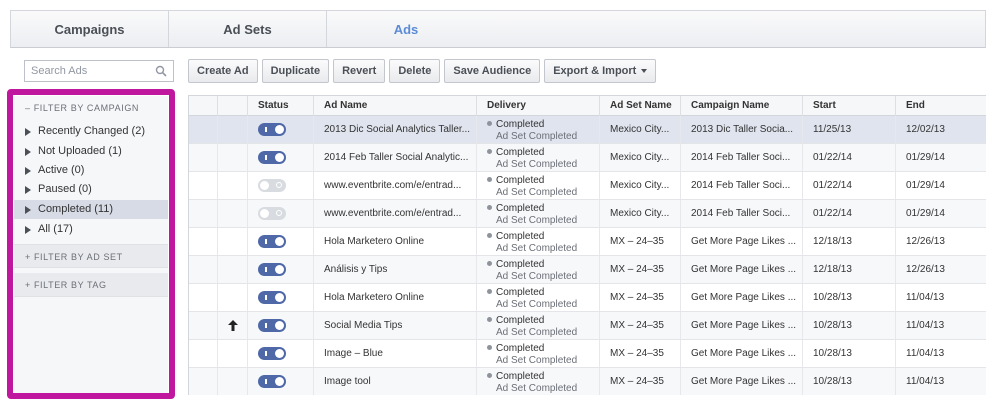  I want to click on filter-item-recently-changed: Recently Changed (2), so click(91, 131).